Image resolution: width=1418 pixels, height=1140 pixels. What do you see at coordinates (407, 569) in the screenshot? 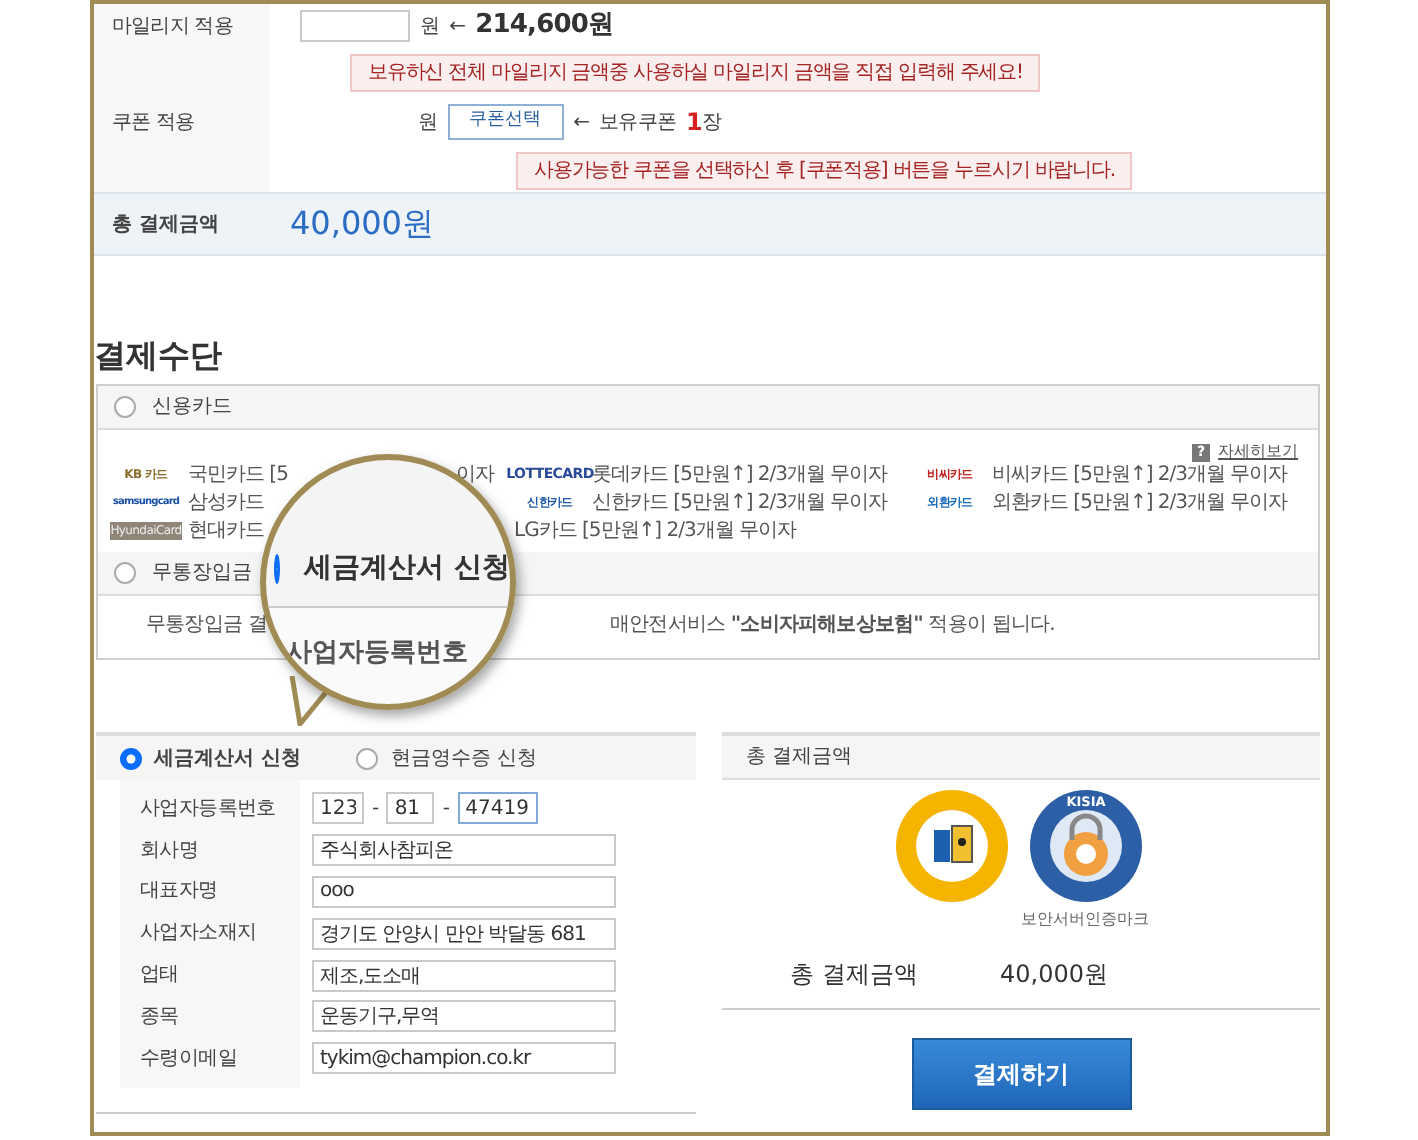
I see `option-label-magnified: 세금계산서 신청` at bounding box center [407, 569].